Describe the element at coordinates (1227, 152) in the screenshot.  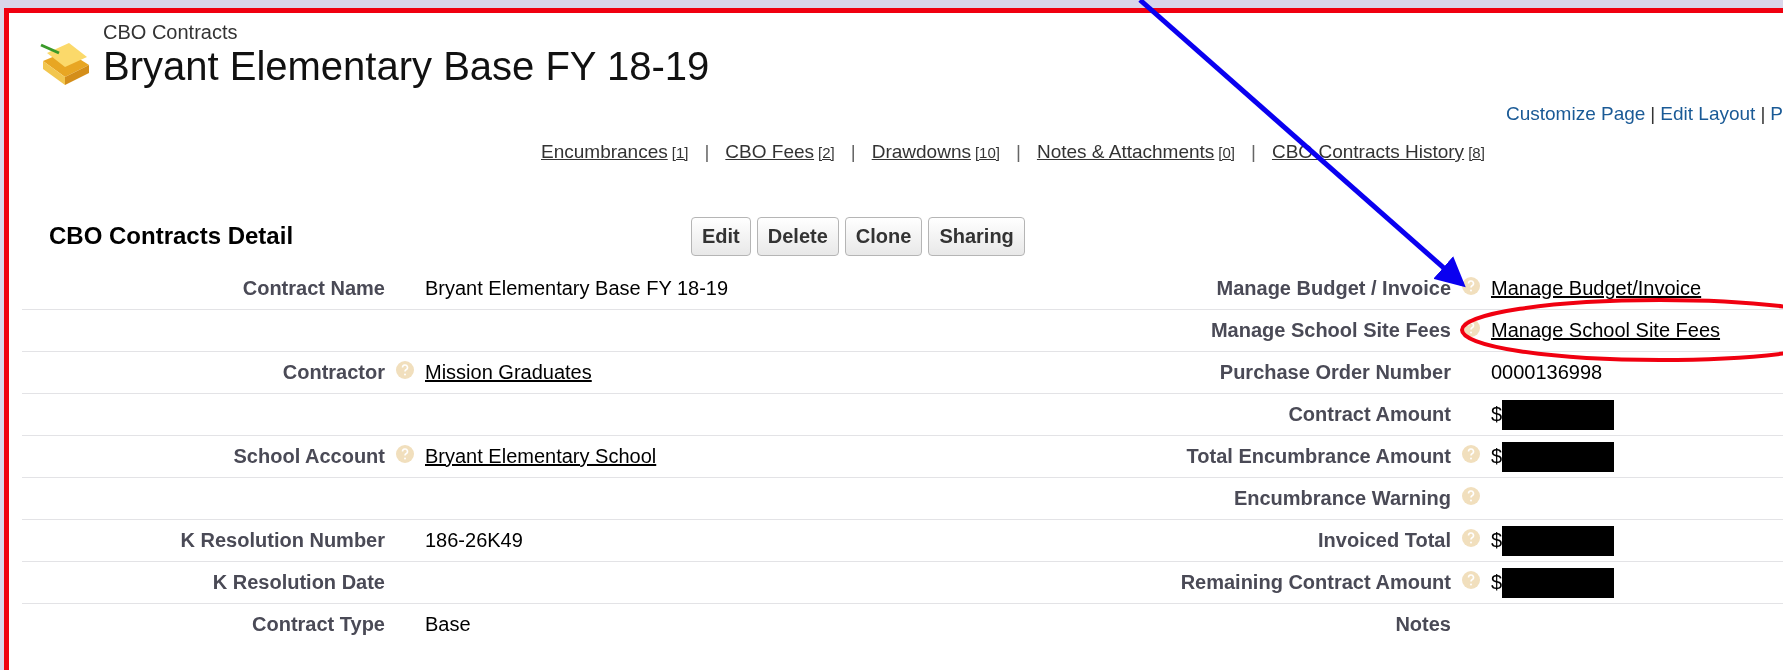
I see `record-count: [0]` at that location.